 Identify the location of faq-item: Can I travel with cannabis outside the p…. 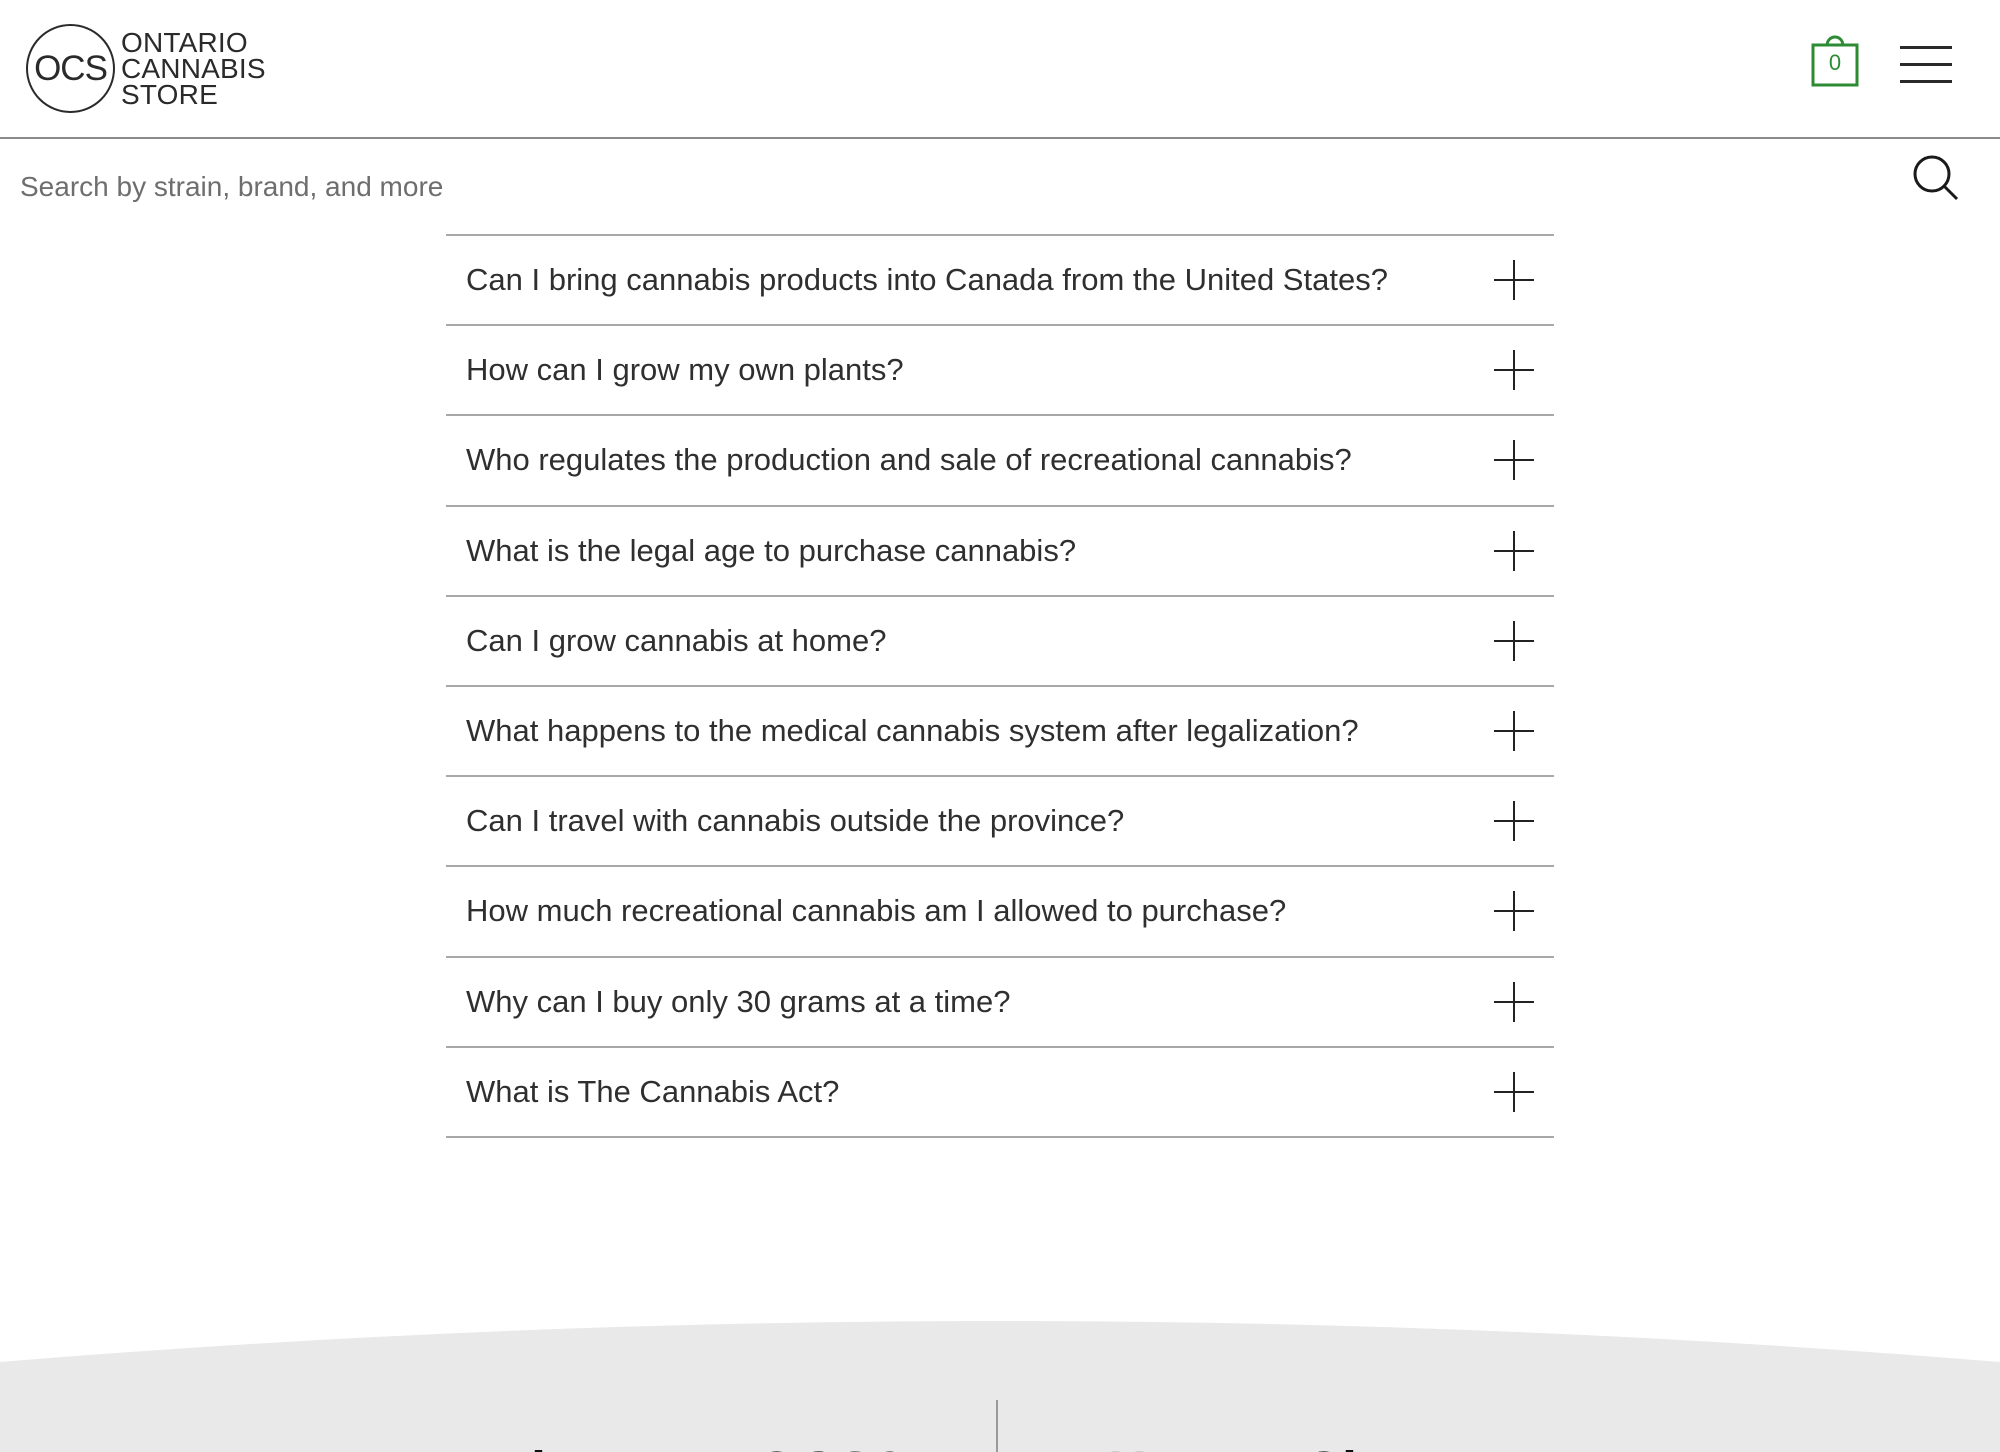
(1000, 822).